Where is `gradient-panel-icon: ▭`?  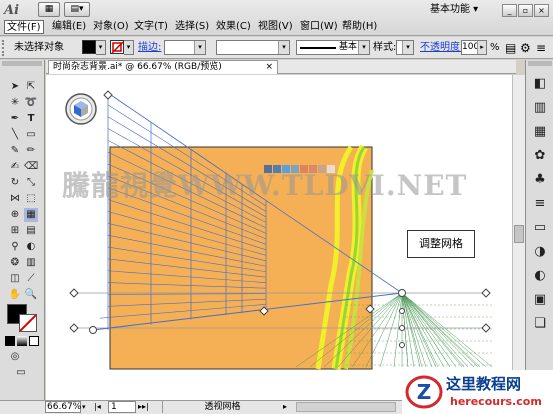
gradient-panel-icon: ▭ is located at coordinates (540, 228).